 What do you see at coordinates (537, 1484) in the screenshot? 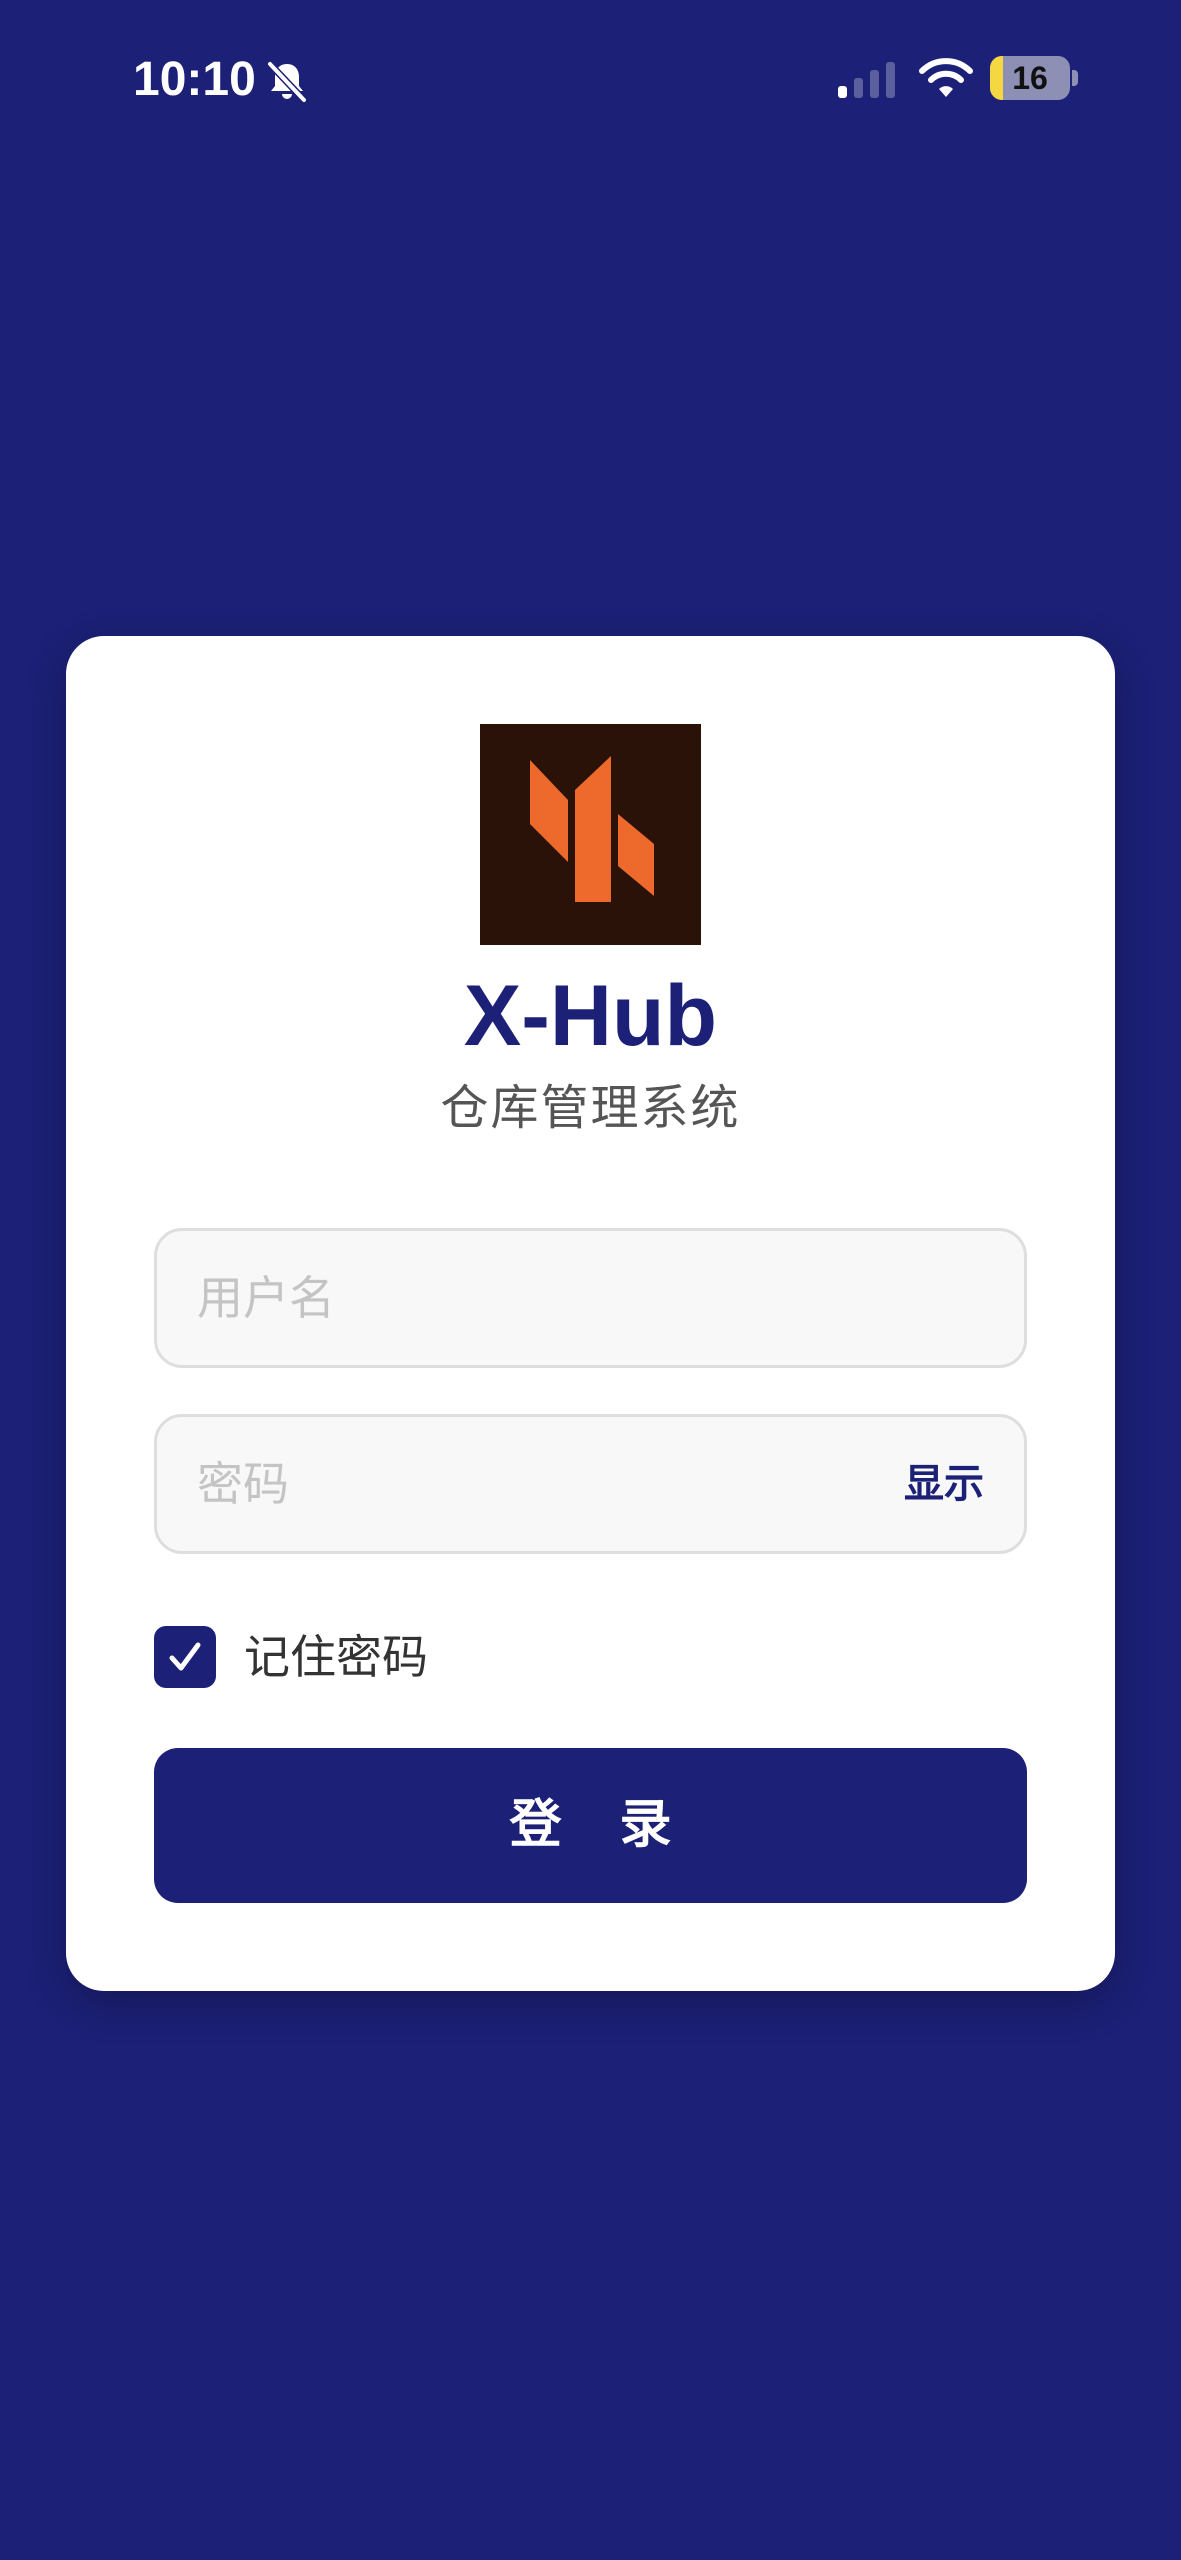
I see `password-input` at bounding box center [537, 1484].